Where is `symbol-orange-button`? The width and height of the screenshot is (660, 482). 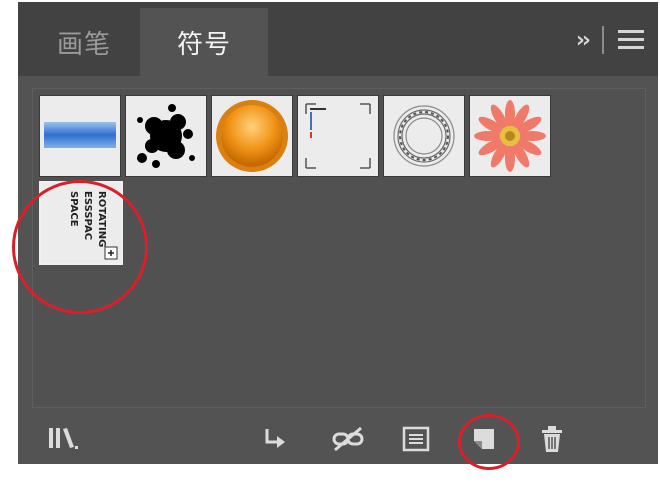
symbol-orange-button is located at coordinates (252, 136).